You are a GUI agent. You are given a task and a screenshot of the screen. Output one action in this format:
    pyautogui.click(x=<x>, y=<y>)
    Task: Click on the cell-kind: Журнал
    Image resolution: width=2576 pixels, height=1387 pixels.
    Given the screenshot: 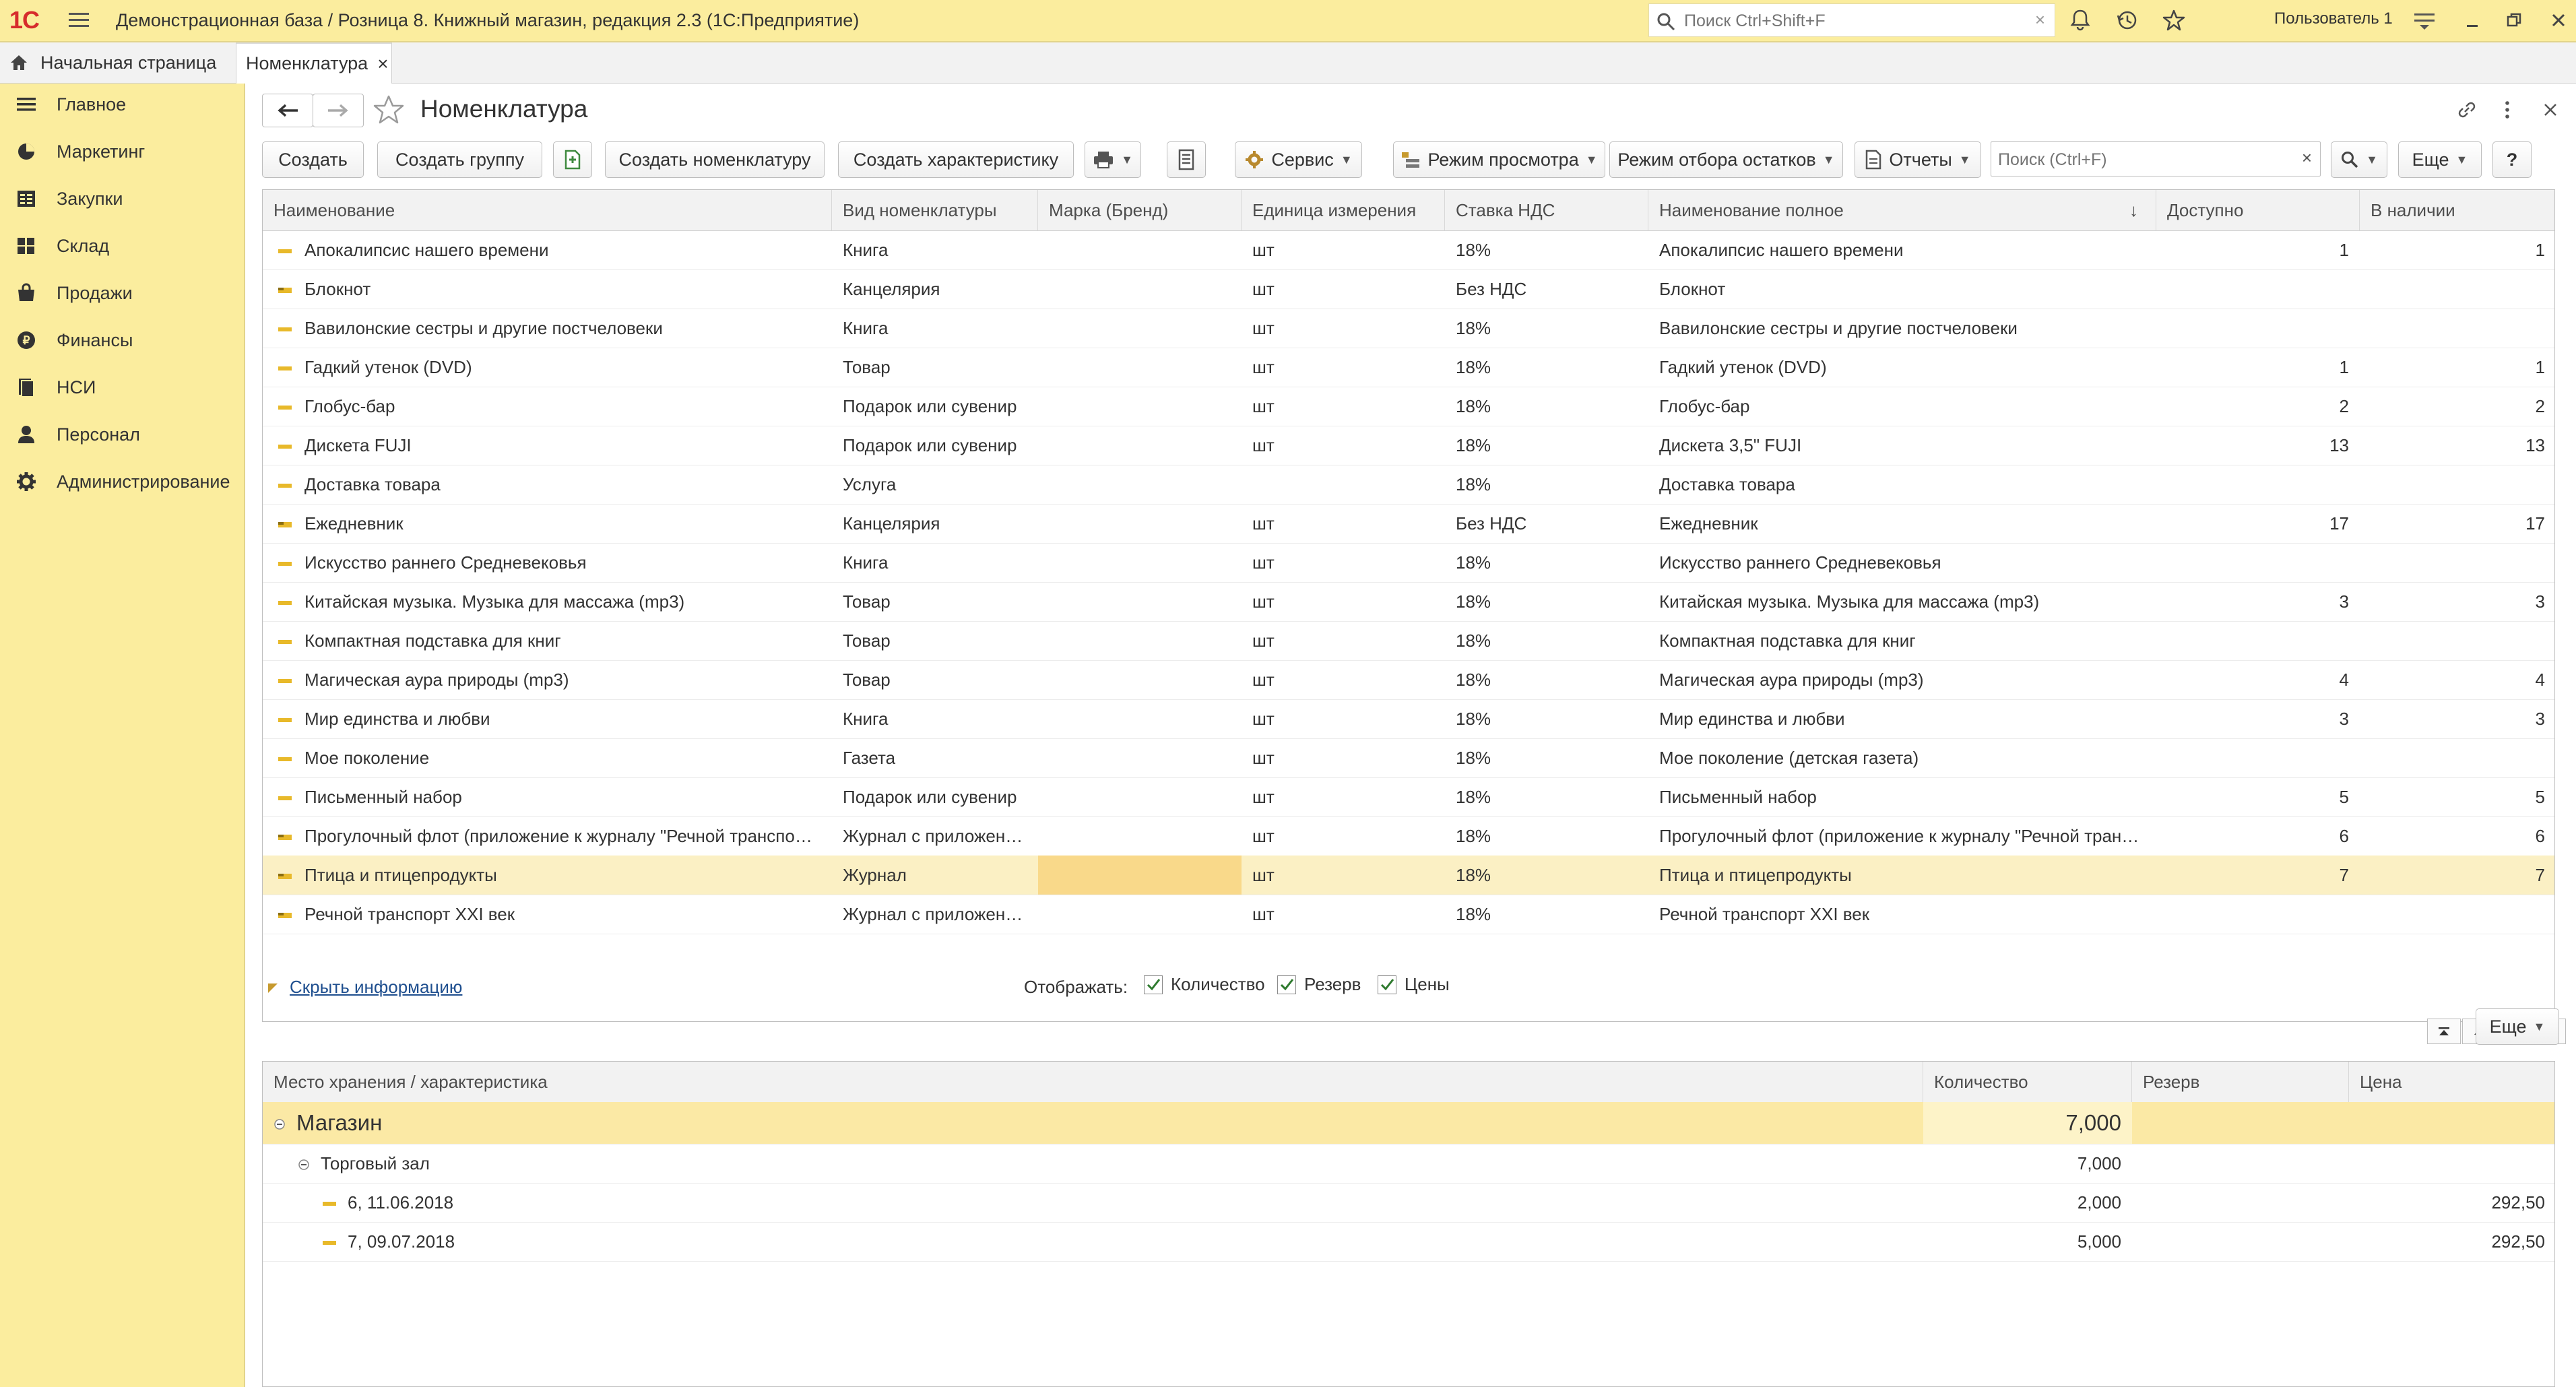 What is the action you would take?
    pyautogui.click(x=935, y=875)
    